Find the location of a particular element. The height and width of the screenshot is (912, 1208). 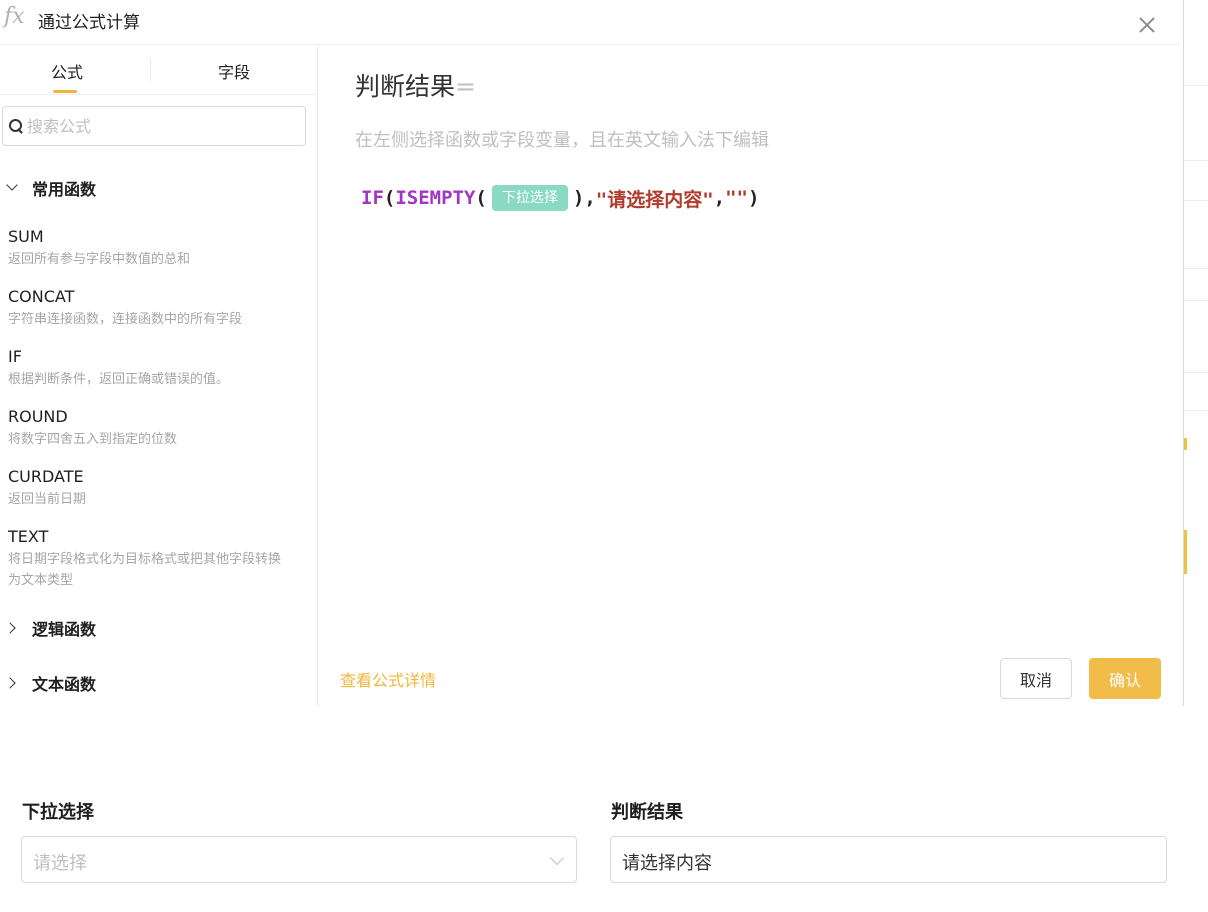

view-formula-details-link: 查看公式详情 is located at coordinates (388, 679).